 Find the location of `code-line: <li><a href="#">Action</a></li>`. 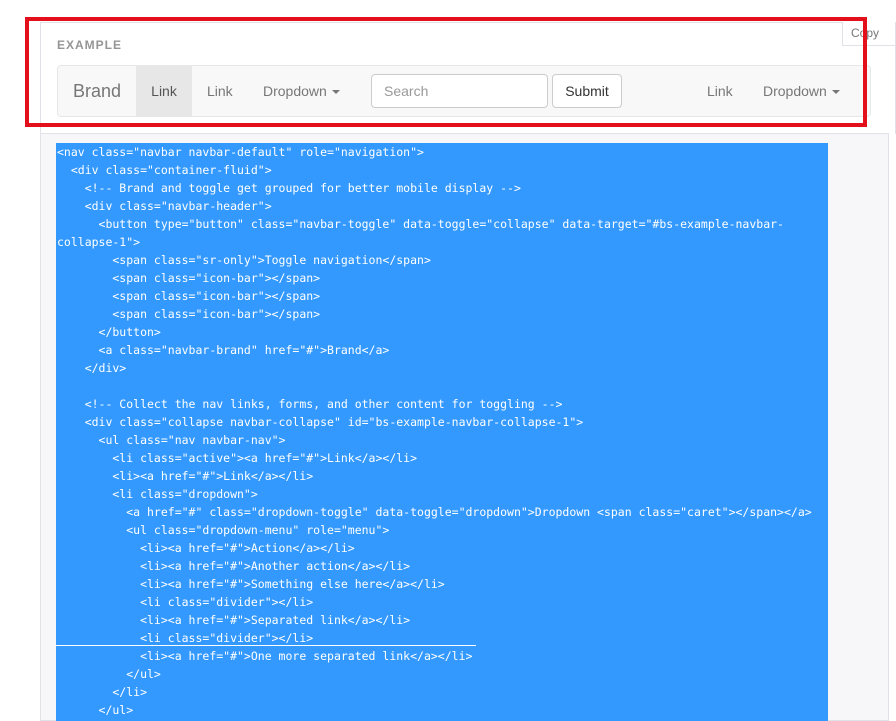

code-line: <li><a href="#">Action</a></li> is located at coordinates (206, 548).